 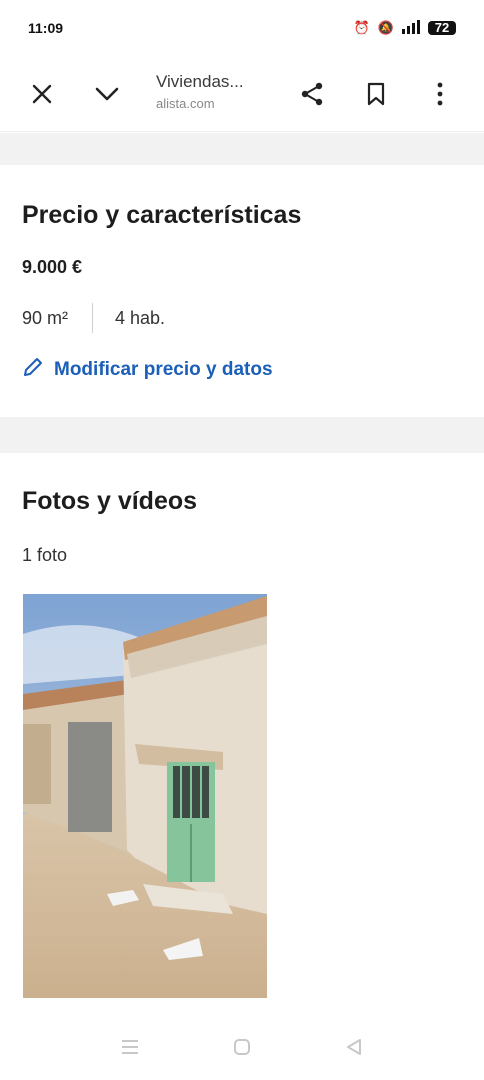 What do you see at coordinates (162, 215) in the screenshot?
I see `price-heading: Precio y características` at bounding box center [162, 215].